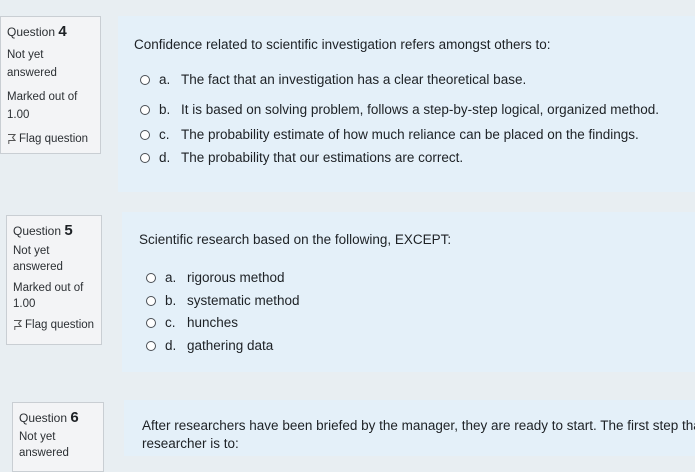  I want to click on question-title: Question 4, so click(50, 32).